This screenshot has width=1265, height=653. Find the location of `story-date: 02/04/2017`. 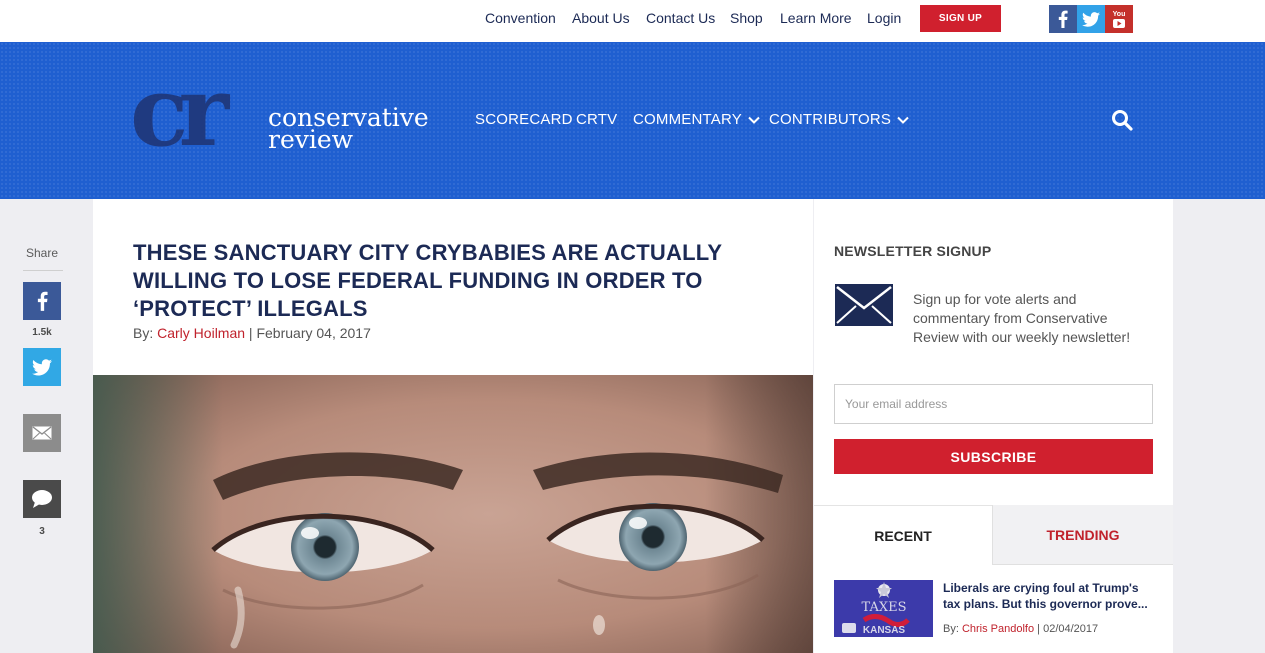

story-date: 02/04/2017 is located at coordinates (1071, 629).